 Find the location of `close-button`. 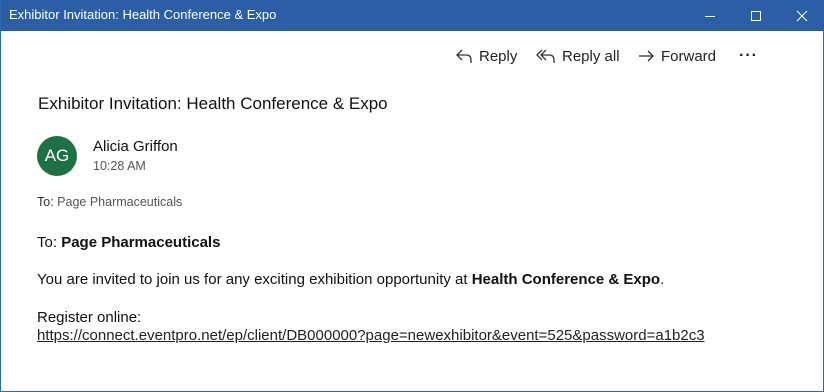

close-button is located at coordinates (801, 15).